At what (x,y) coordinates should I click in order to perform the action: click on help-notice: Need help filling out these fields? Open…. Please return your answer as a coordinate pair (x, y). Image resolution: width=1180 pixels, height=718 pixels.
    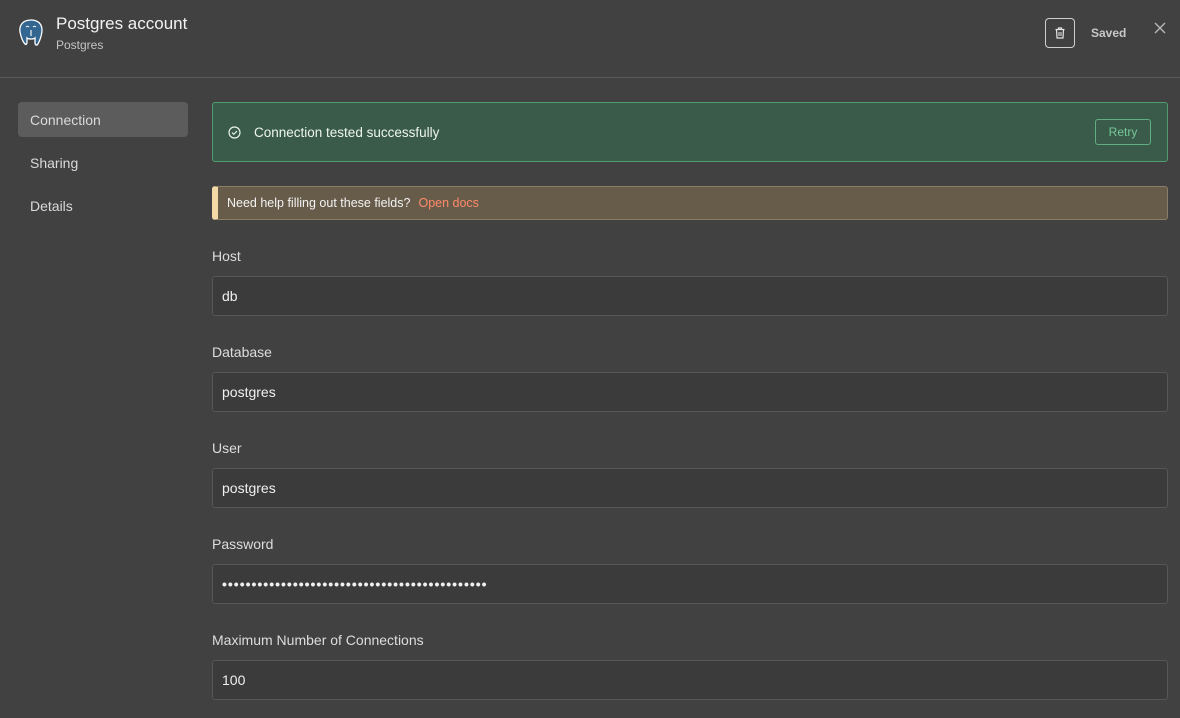
    Looking at the image, I should click on (690, 203).